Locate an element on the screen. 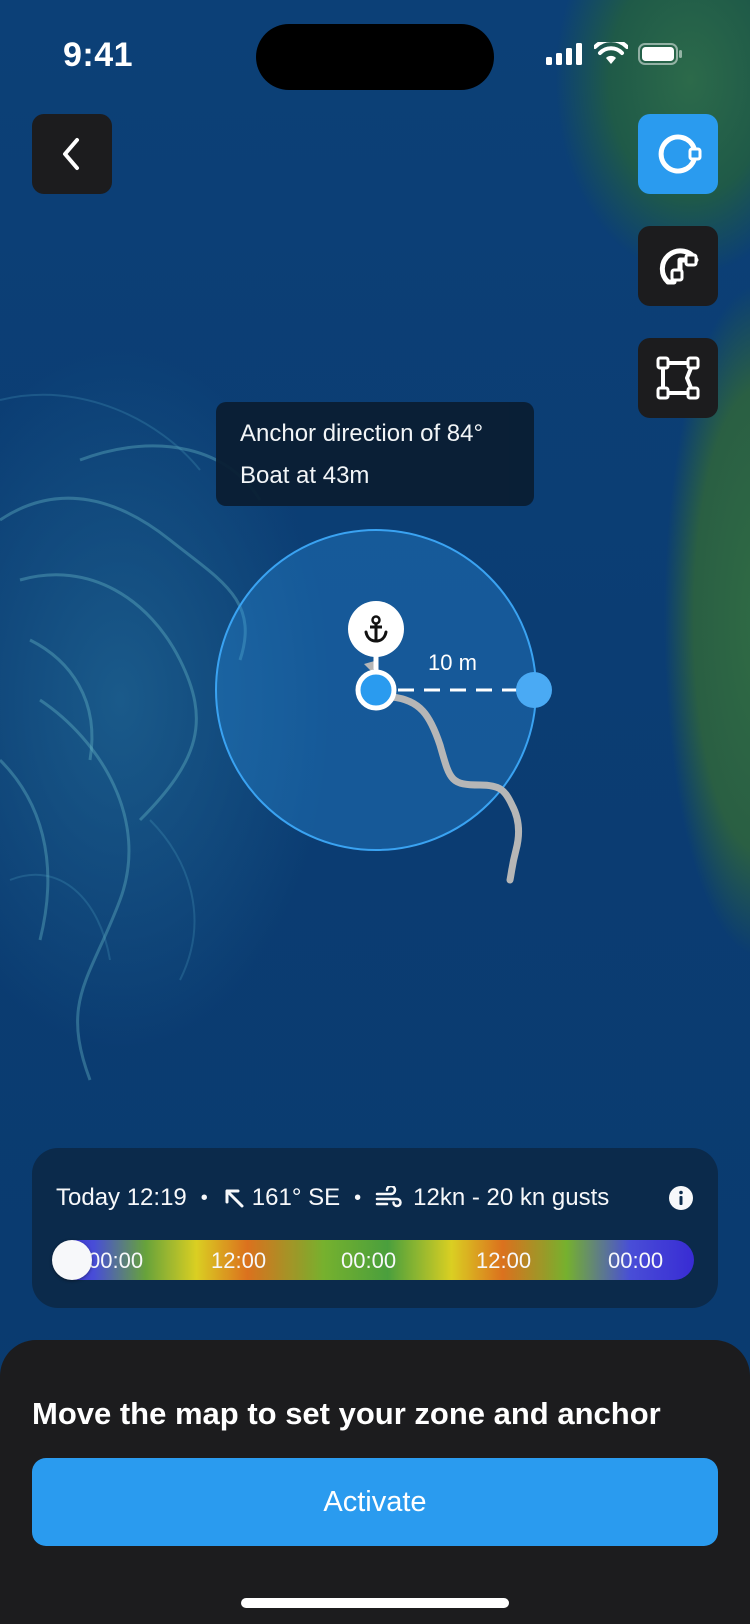  polygon-zone-tool is located at coordinates (678, 378).